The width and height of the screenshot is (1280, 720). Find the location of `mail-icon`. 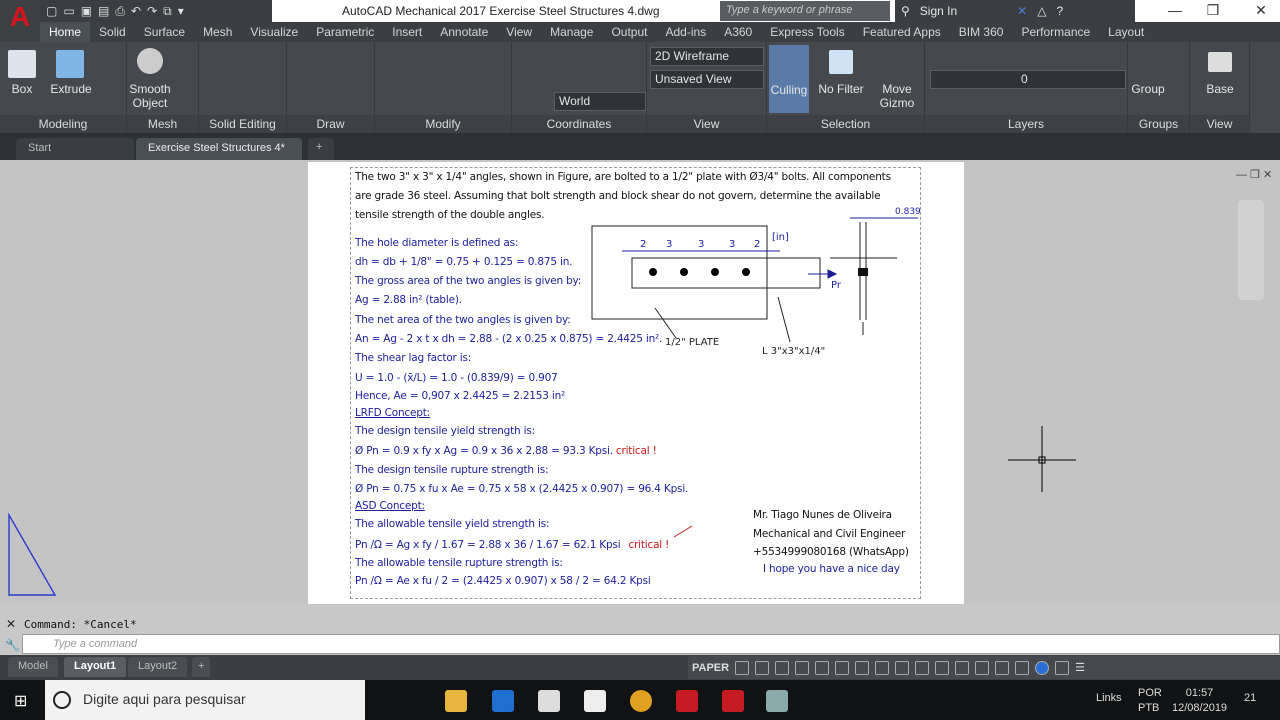

mail-icon is located at coordinates (595, 701).